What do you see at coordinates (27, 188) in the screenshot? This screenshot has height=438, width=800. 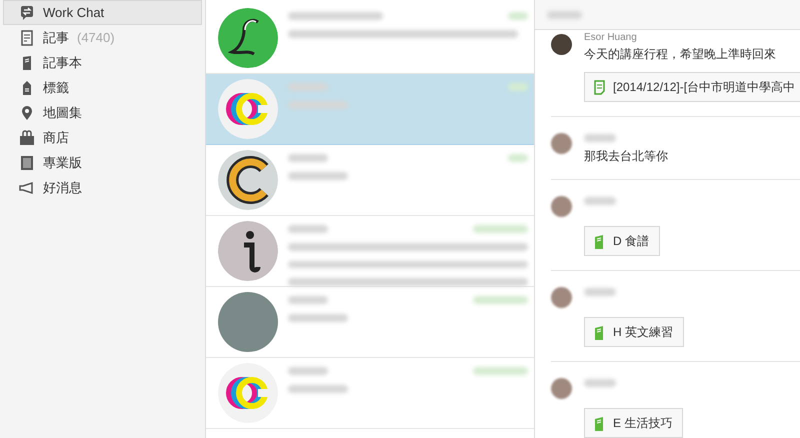 I see `horn-icon` at bounding box center [27, 188].